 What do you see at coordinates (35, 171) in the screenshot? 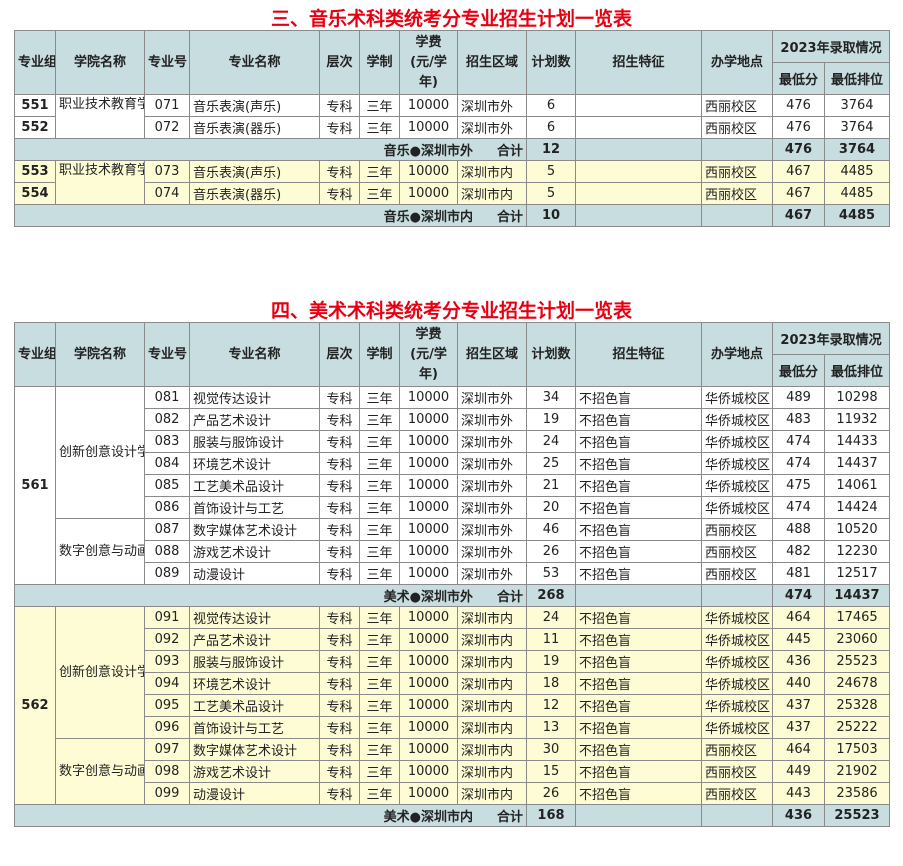
I see `group-number: 553` at bounding box center [35, 171].